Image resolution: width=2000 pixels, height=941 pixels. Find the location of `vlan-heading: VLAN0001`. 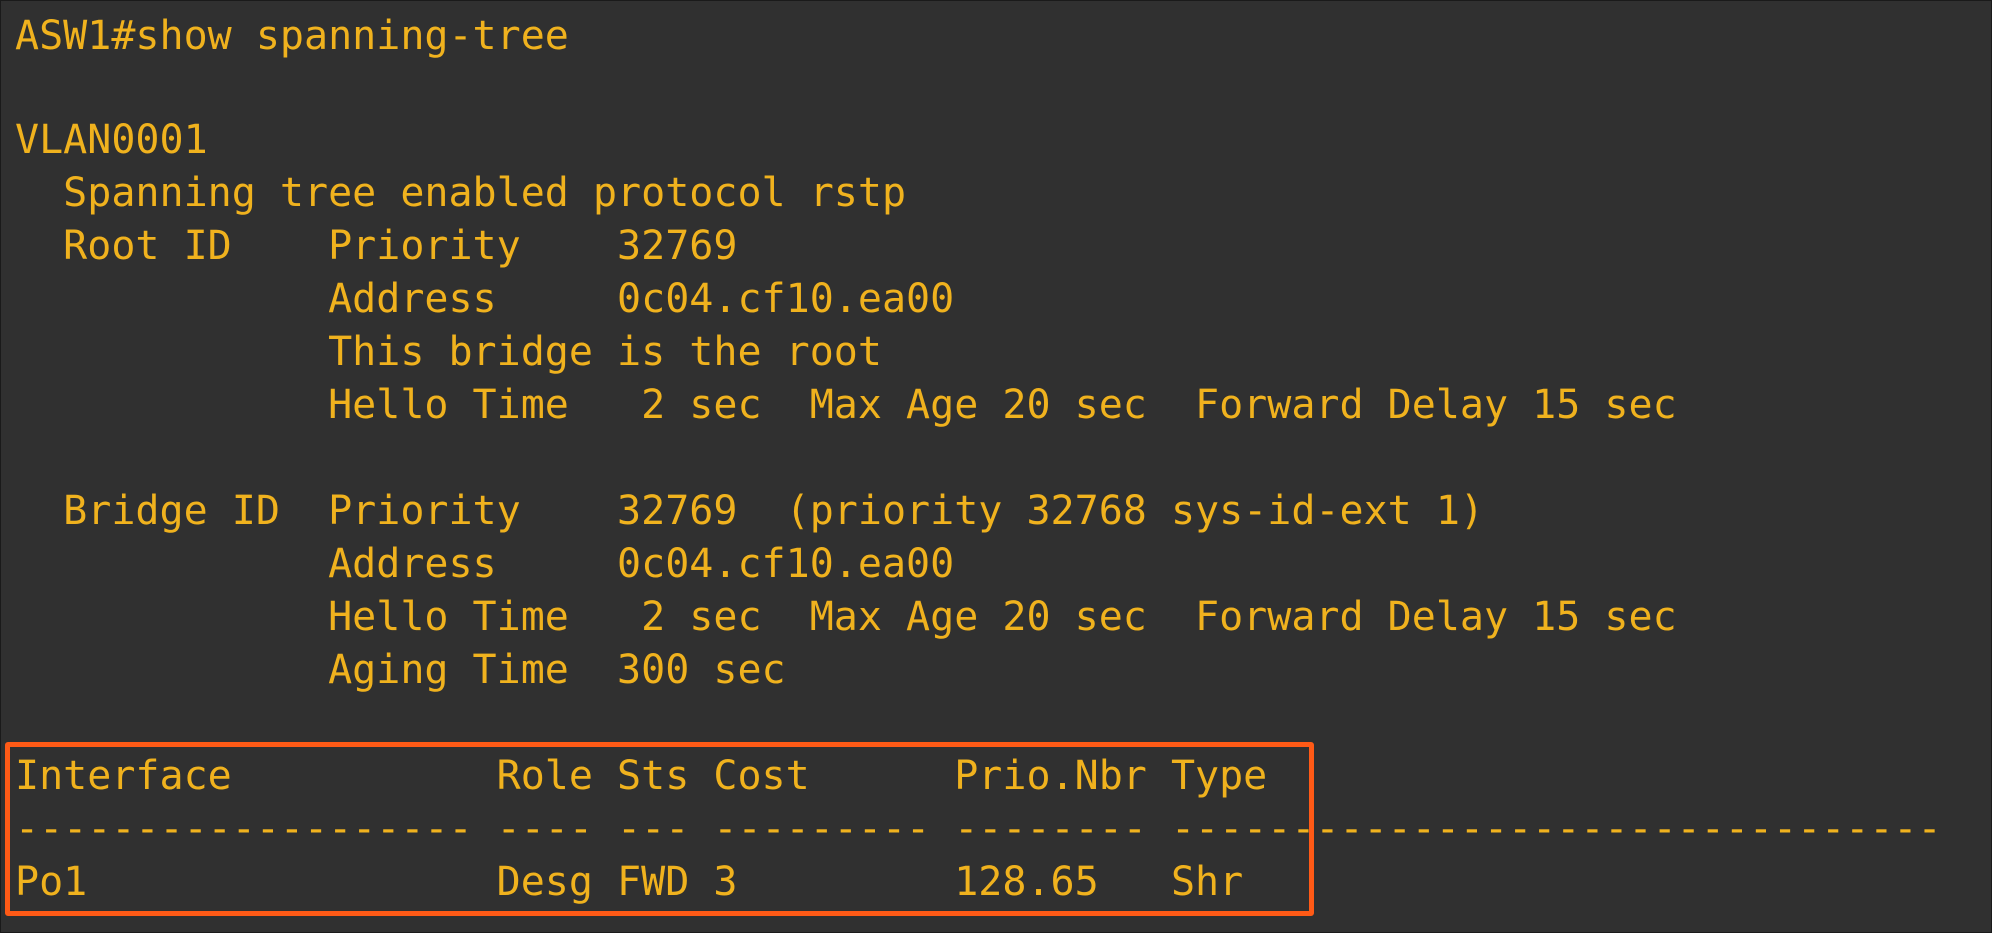

vlan-heading: VLAN0001 is located at coordinates (111, 140).